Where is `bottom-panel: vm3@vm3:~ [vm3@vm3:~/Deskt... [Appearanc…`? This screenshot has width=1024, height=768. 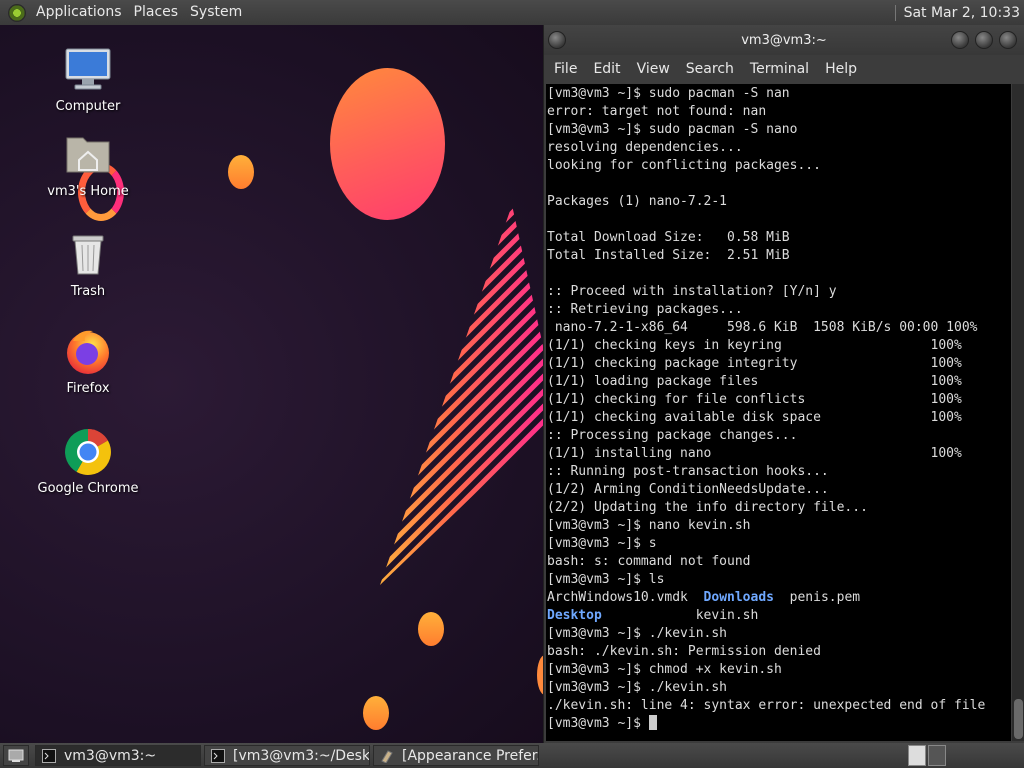 bottom-panel: vm3@vm3:~ [vm3@vm3:~/Deskt... [Appearanc… is located at coordinates (512, 755).